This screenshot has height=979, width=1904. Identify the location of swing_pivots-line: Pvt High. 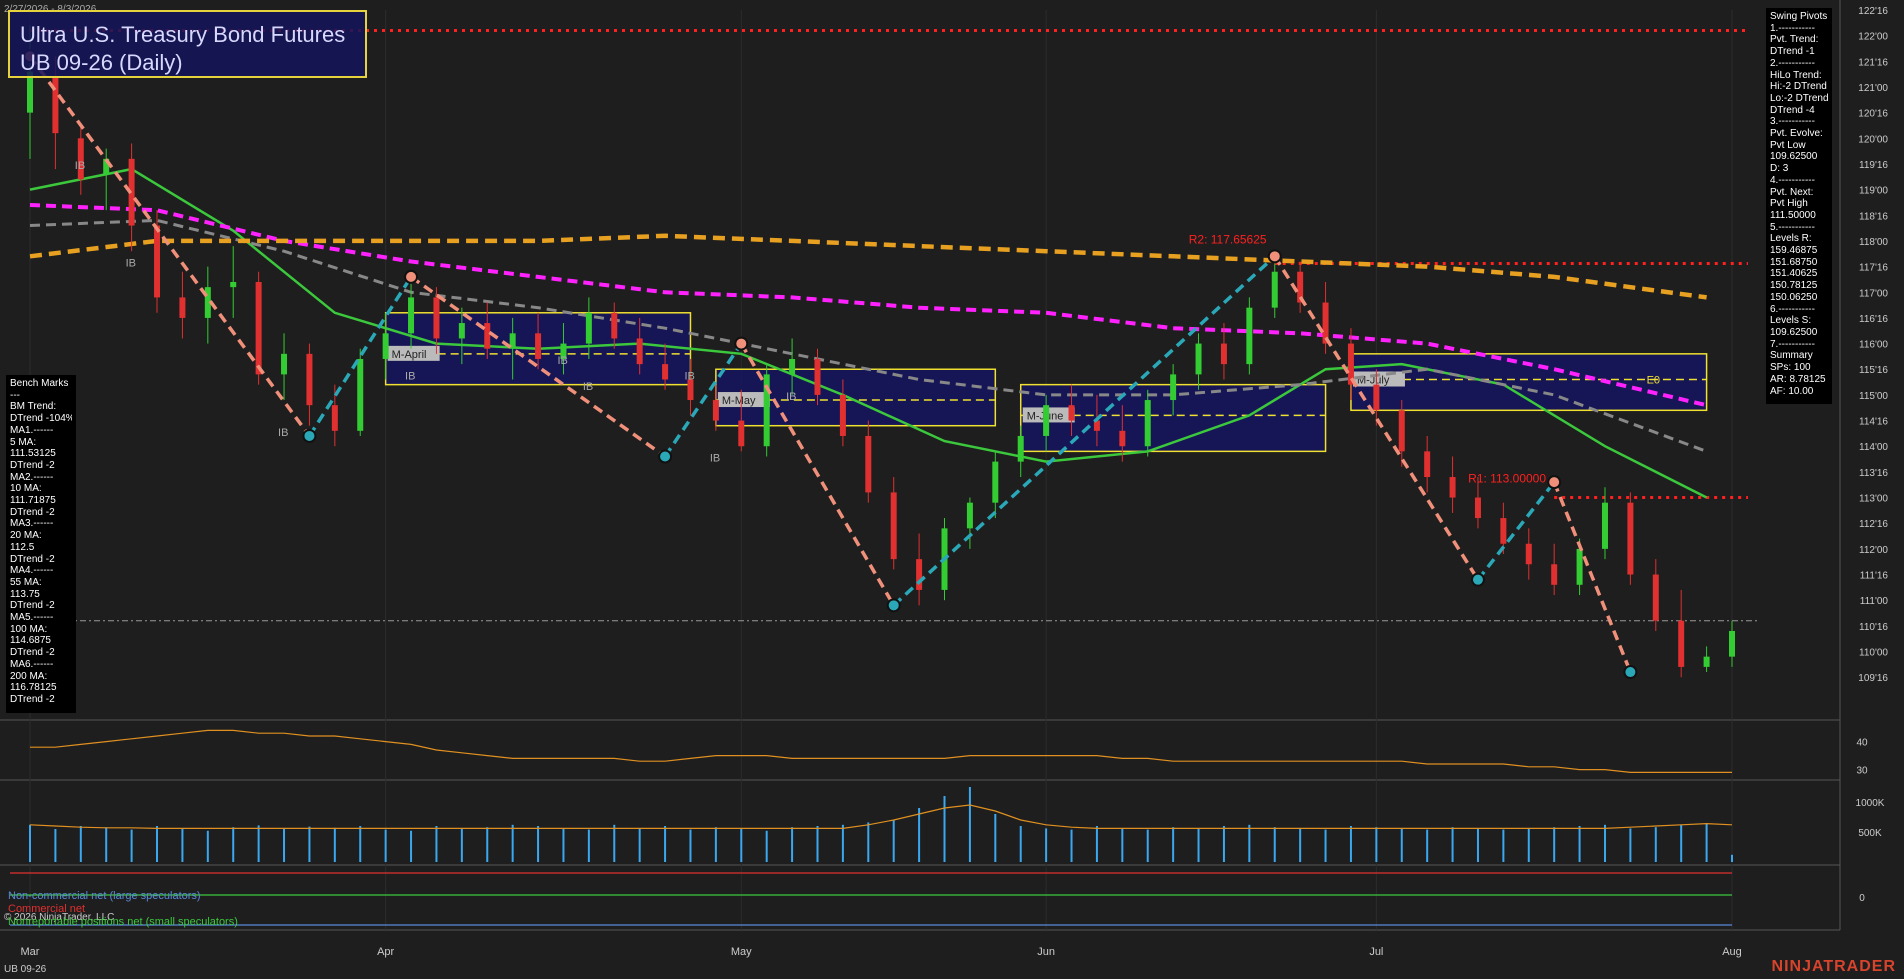
(1789, 204).